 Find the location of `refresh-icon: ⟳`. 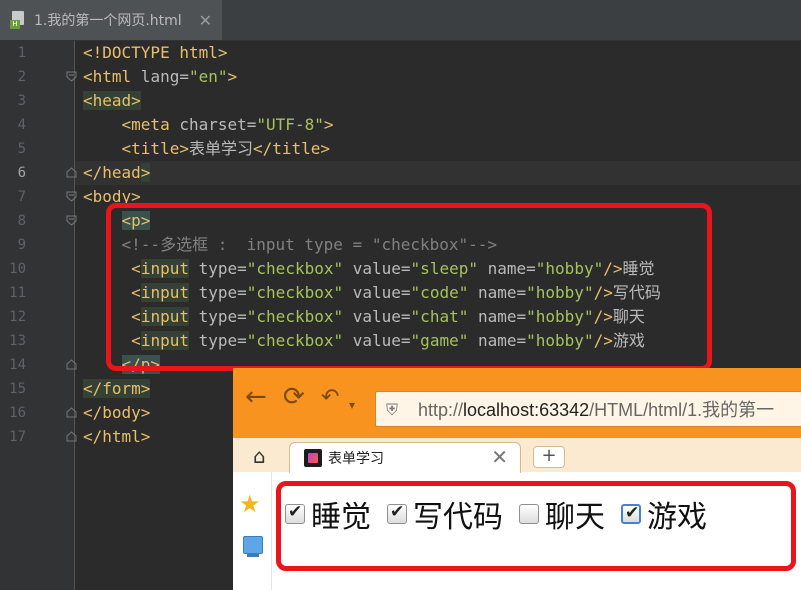

refresh-icon: ⟳ is located at coordinates (294, 397).